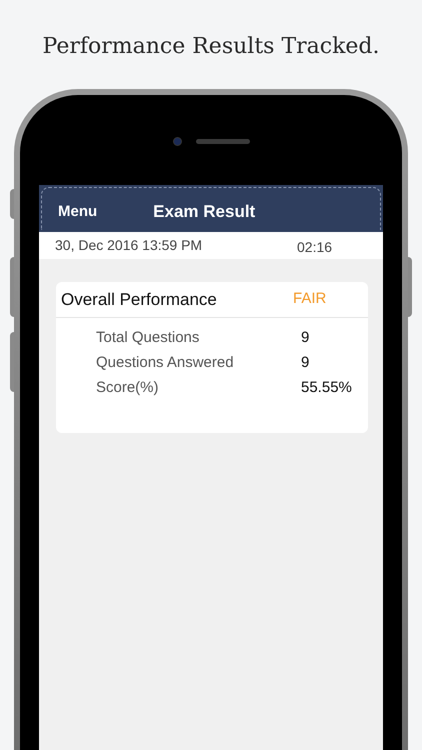 The width and height of the screenshot is (422, 750). What do you see at coordinates (326, 388) in the screenshot?
I see `stat-value: 55.55%` at bounding box center [326, 388].